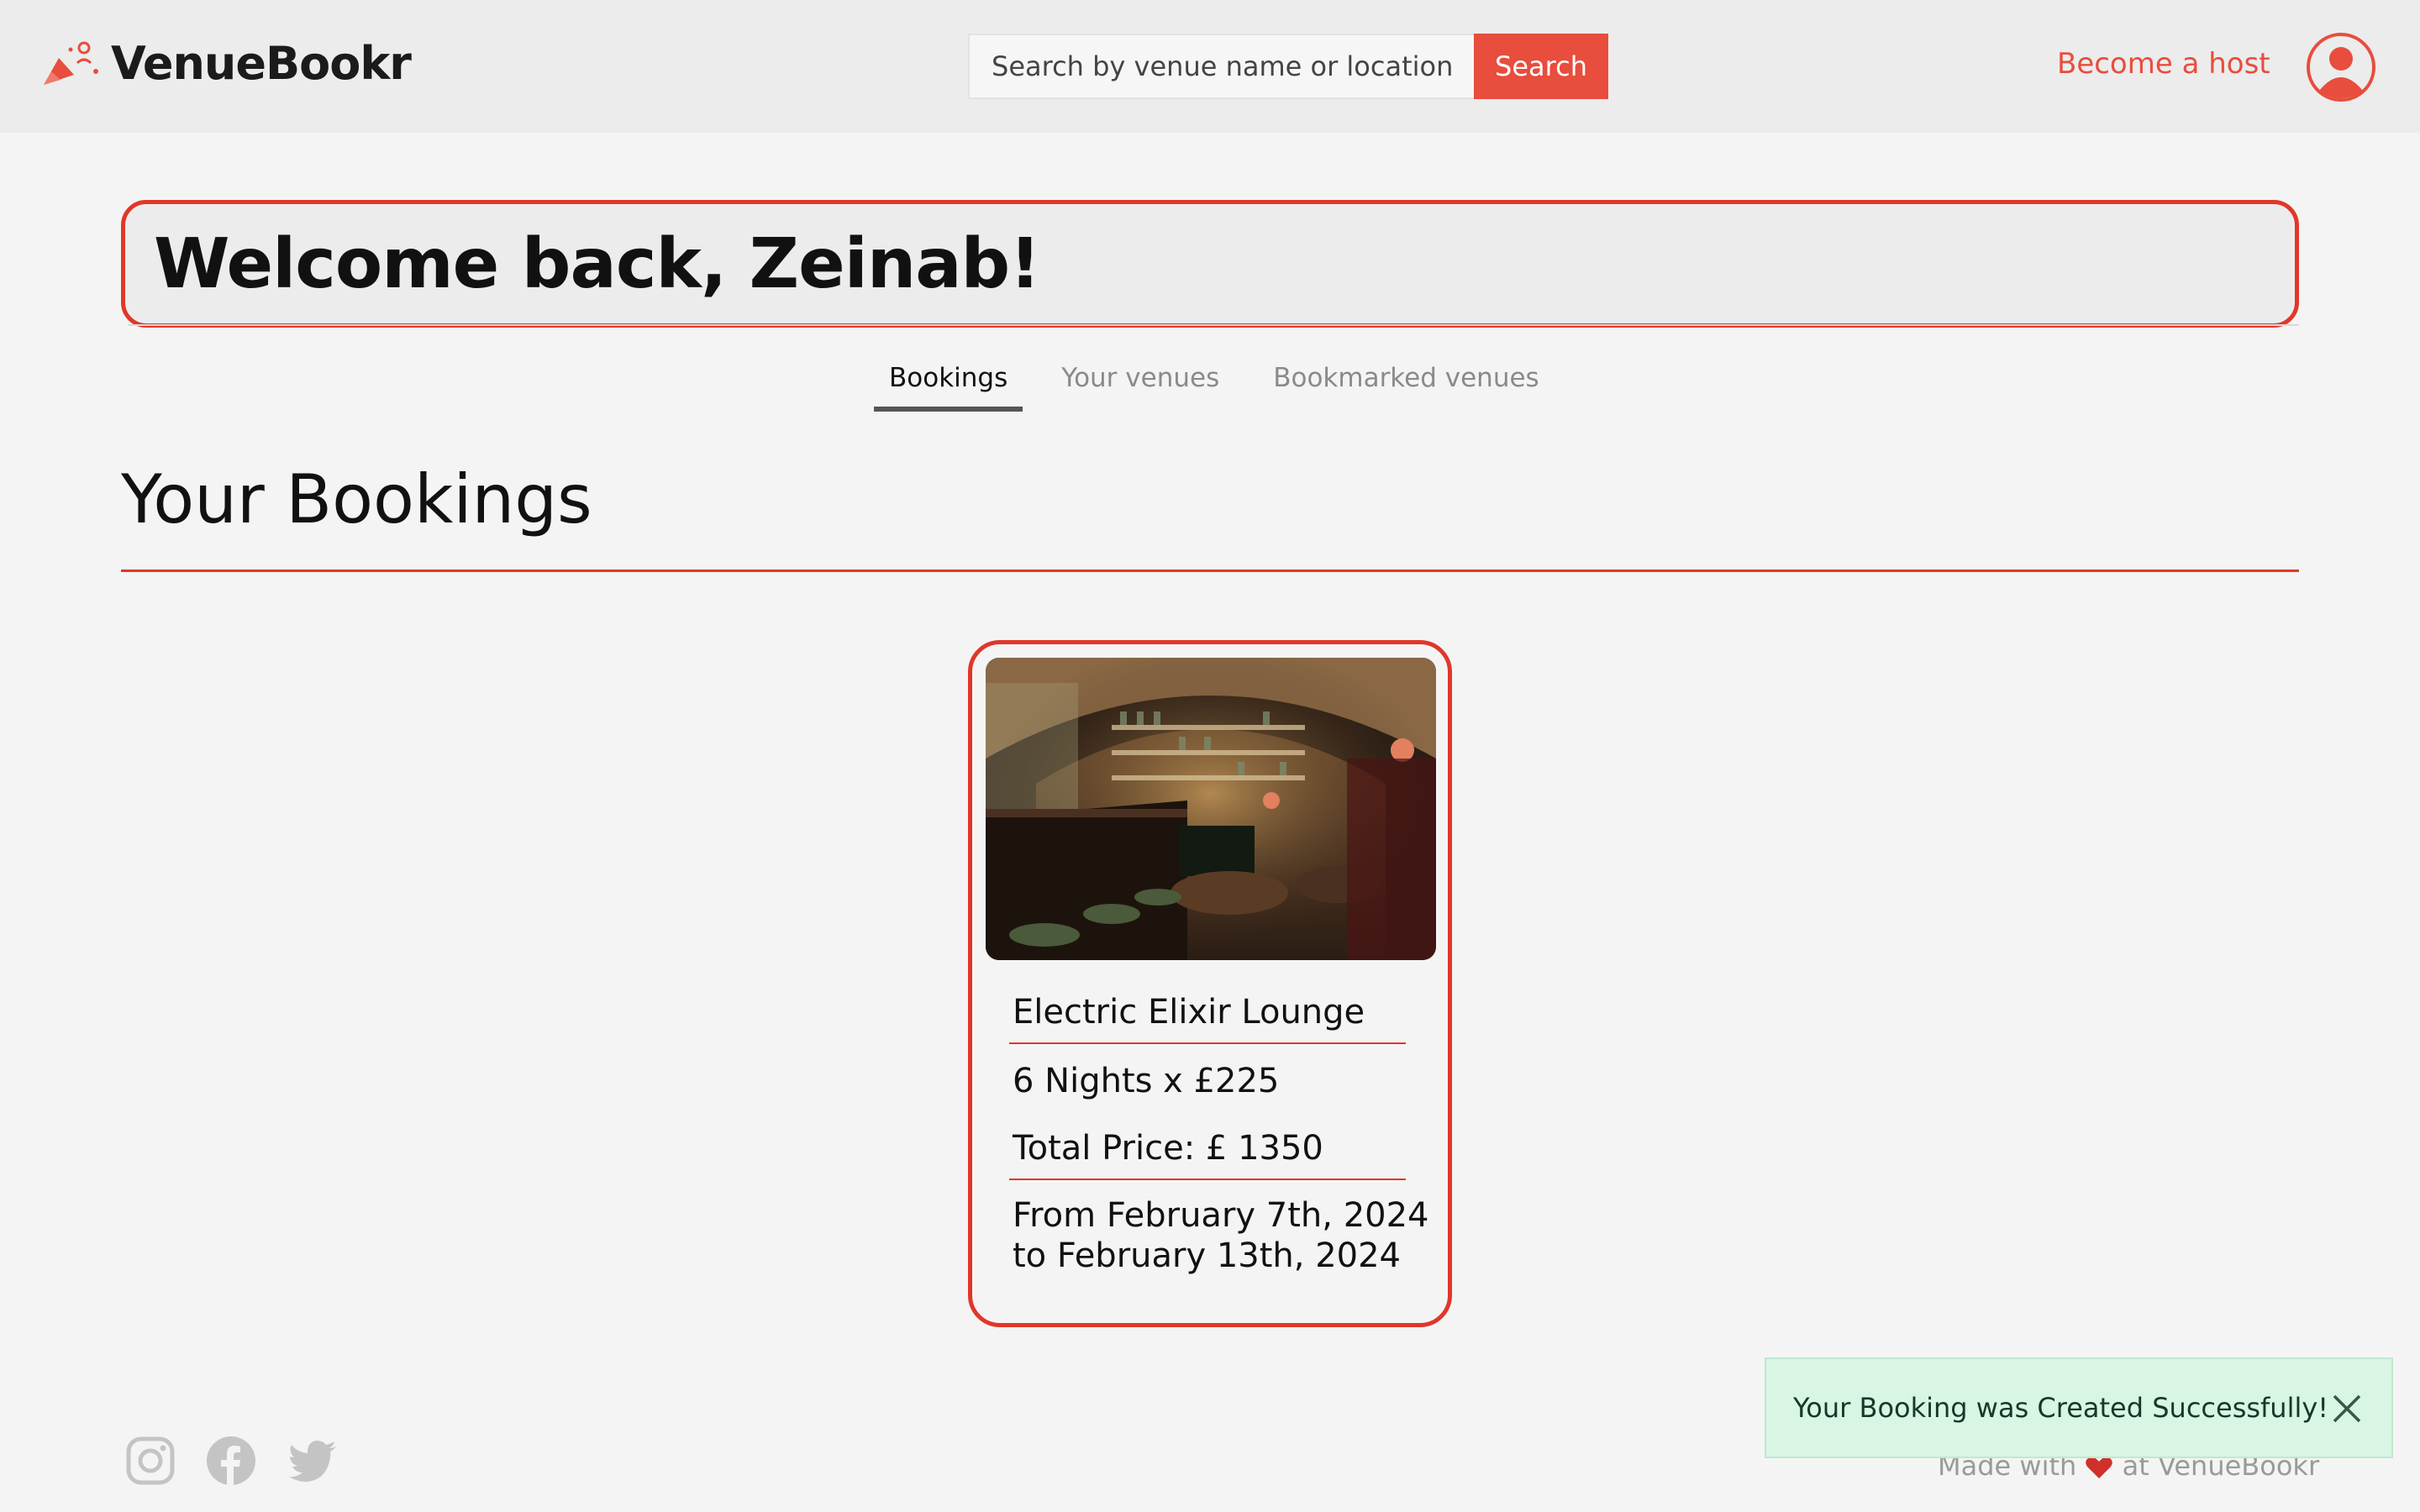 The image size is (2420, 1512). Describe the element at coordinates (2163, 64) in the screenshot. I see `become-host-link: Become a host` at that location.